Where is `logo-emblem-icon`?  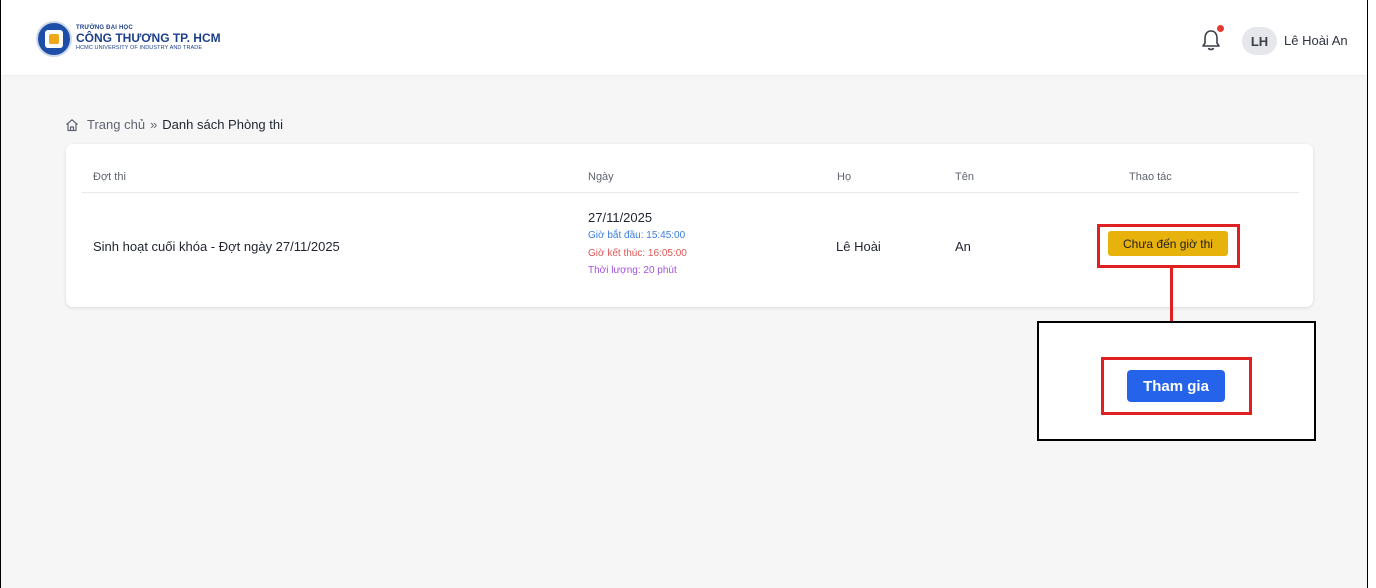 logo-emblem-icon is located at coordinates (54, 39).